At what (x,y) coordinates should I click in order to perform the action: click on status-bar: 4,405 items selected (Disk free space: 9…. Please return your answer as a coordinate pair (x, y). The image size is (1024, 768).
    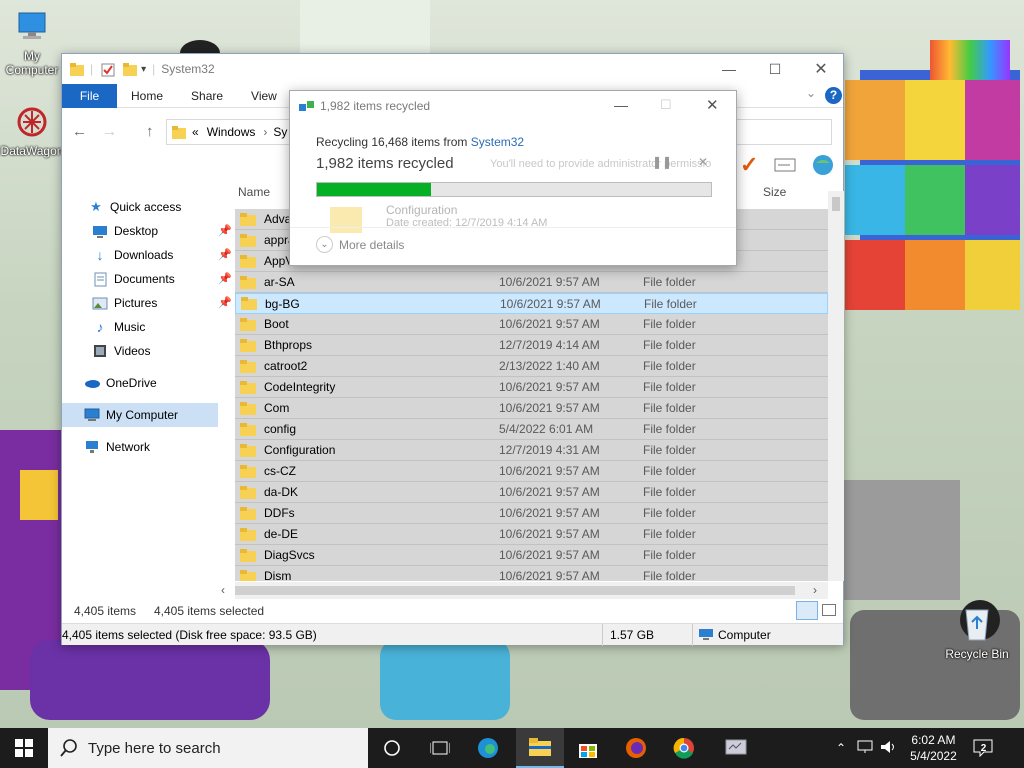
    Looking at the image, I should click on (452, 634).